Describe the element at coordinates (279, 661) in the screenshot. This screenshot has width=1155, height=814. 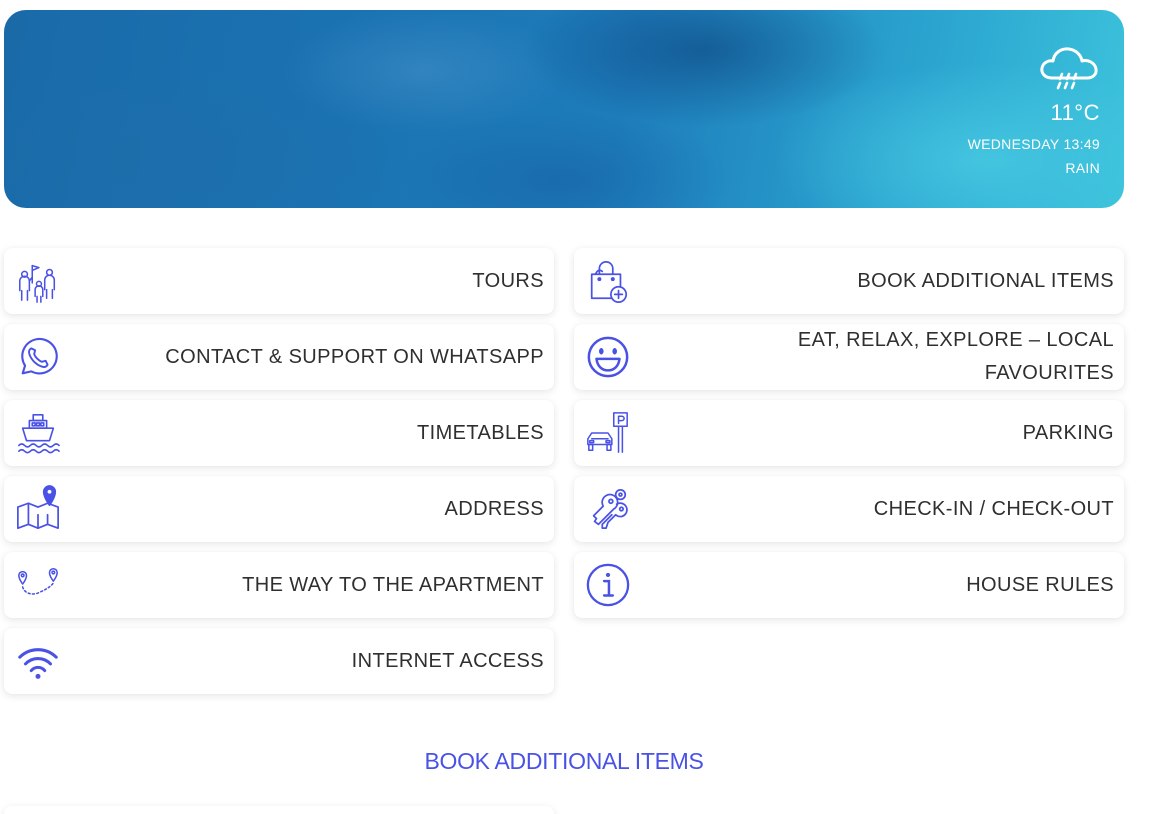
I see `menu-item-internet-access: INTERNET ACCESS` at that location.